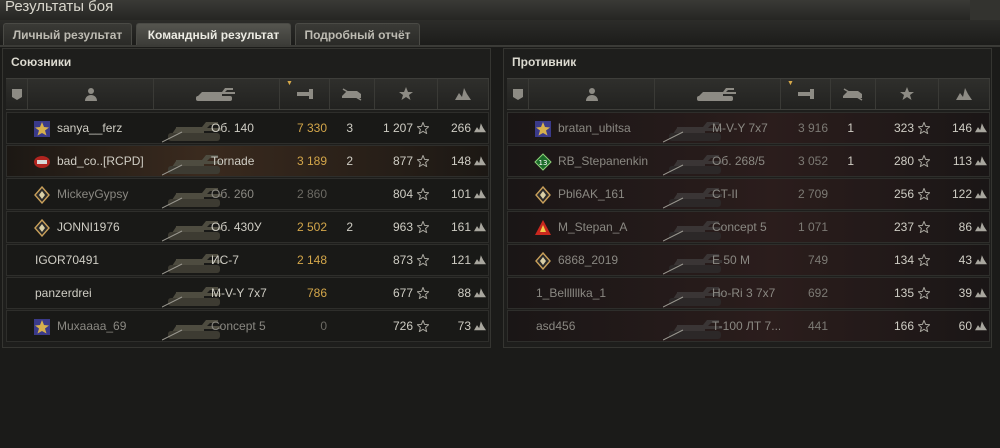  I want to click on xp-value: 1 207, so click(397, 128).